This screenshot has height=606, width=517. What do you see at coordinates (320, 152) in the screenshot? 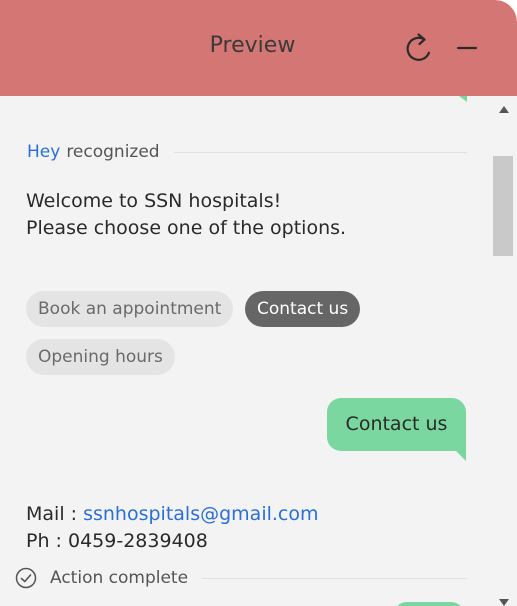
I see `status-divider` at bounding box center [320, 152].